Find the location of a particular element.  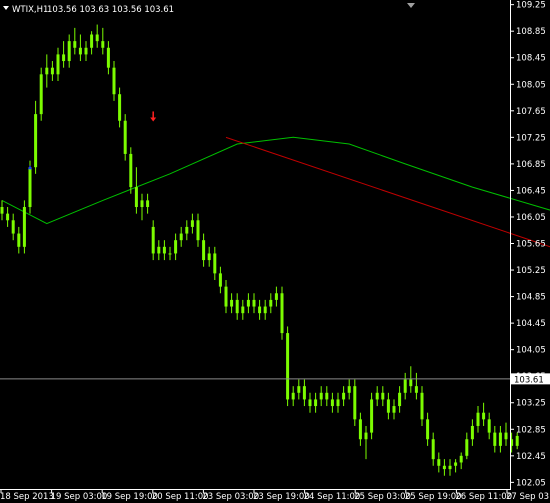

y-tick-label: 108.05 is located at coordinates (531, 85).